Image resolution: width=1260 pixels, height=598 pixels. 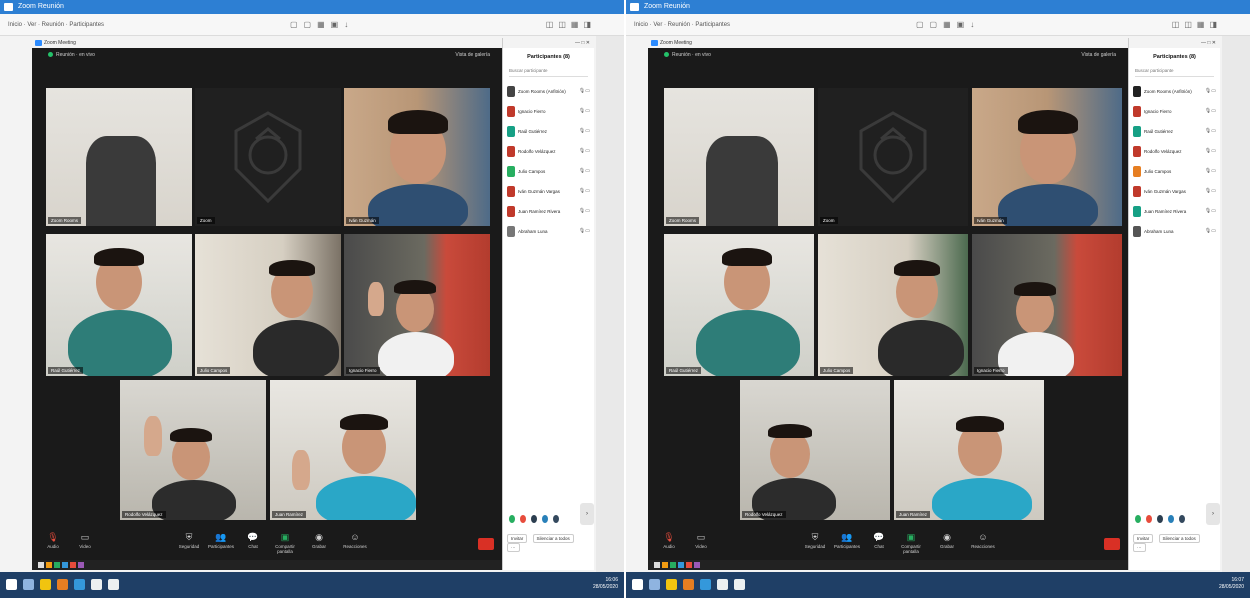 I want to click on video-tile: Juan Ramírez, so click(x=969, y=450).